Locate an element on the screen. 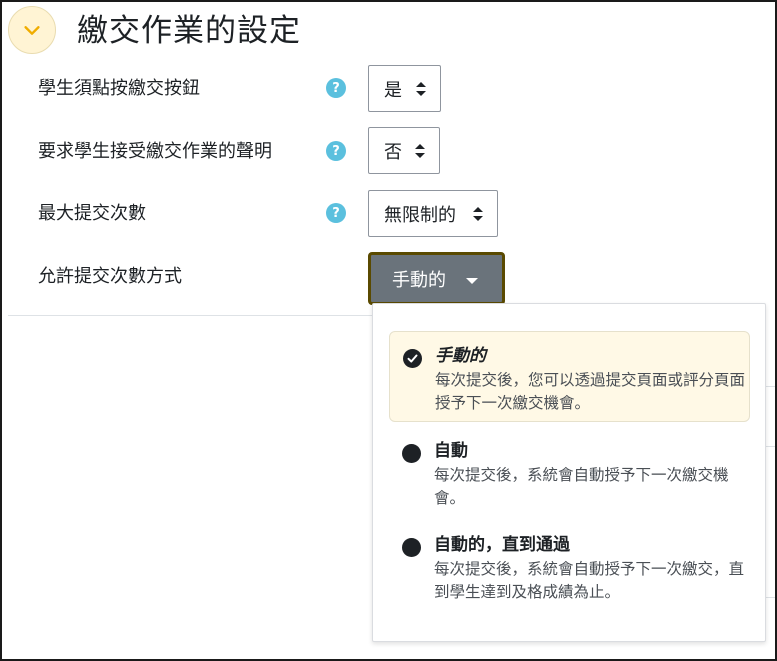  option-description: 每次提交後，系統會自動授予下一次繳交，直到學生達到及格成績為止。 is located at coordinates (589, 580).